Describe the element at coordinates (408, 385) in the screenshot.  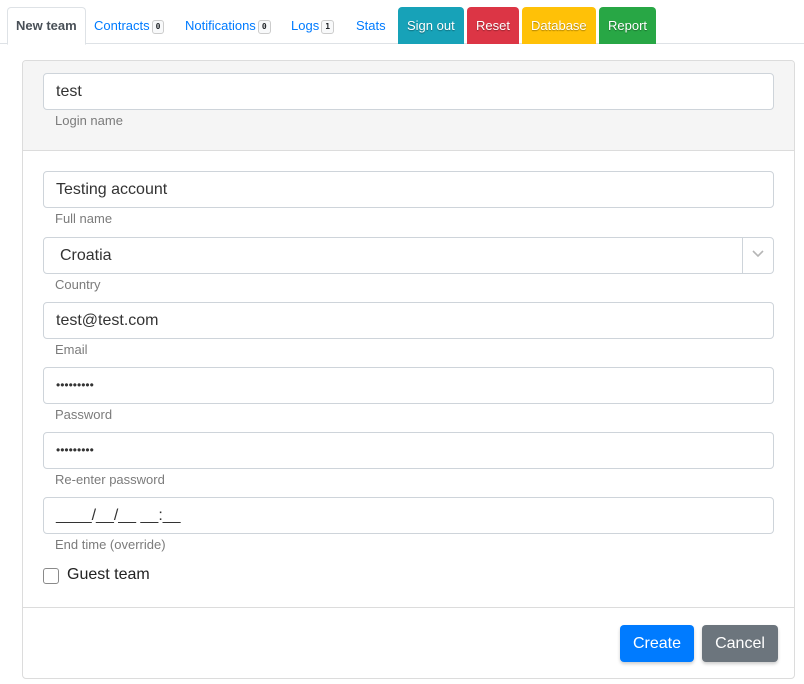
I see `password-input: •••••••••` at that location.